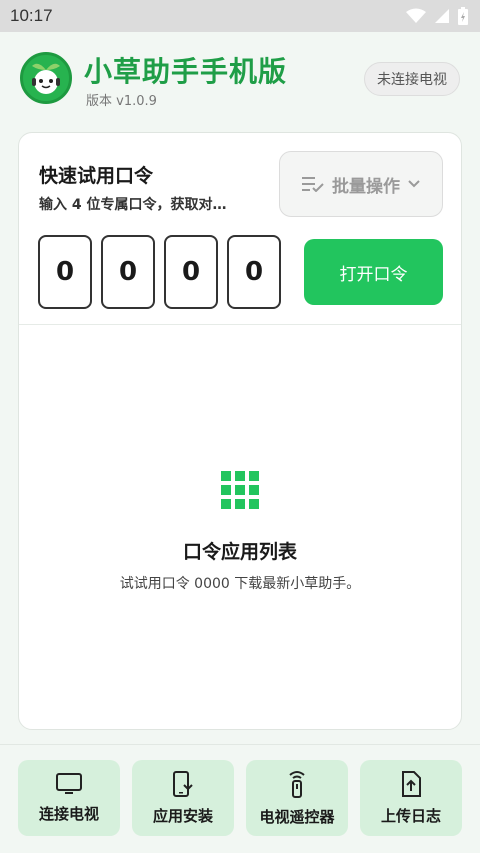 The image size is (480, 853). I want to click on bottom-nav: 连接电视 应用安装 电视遥控器 上传日志, so click(240, 798).